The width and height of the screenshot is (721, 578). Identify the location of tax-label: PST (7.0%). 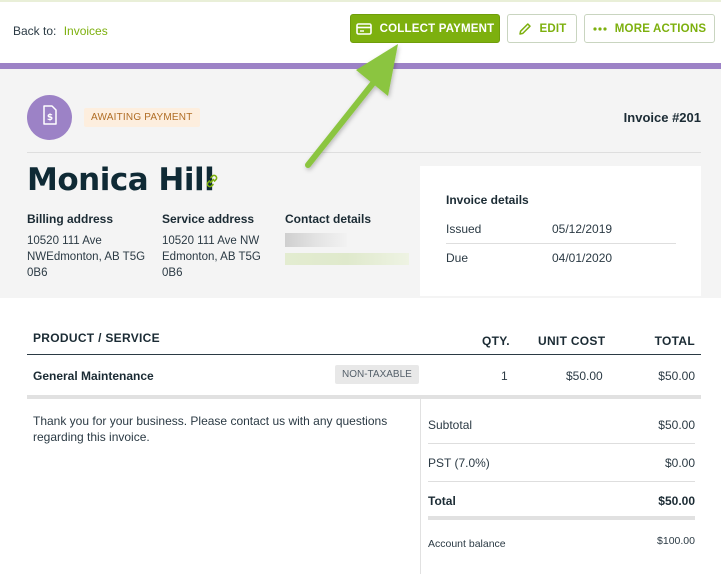
(459, 463).